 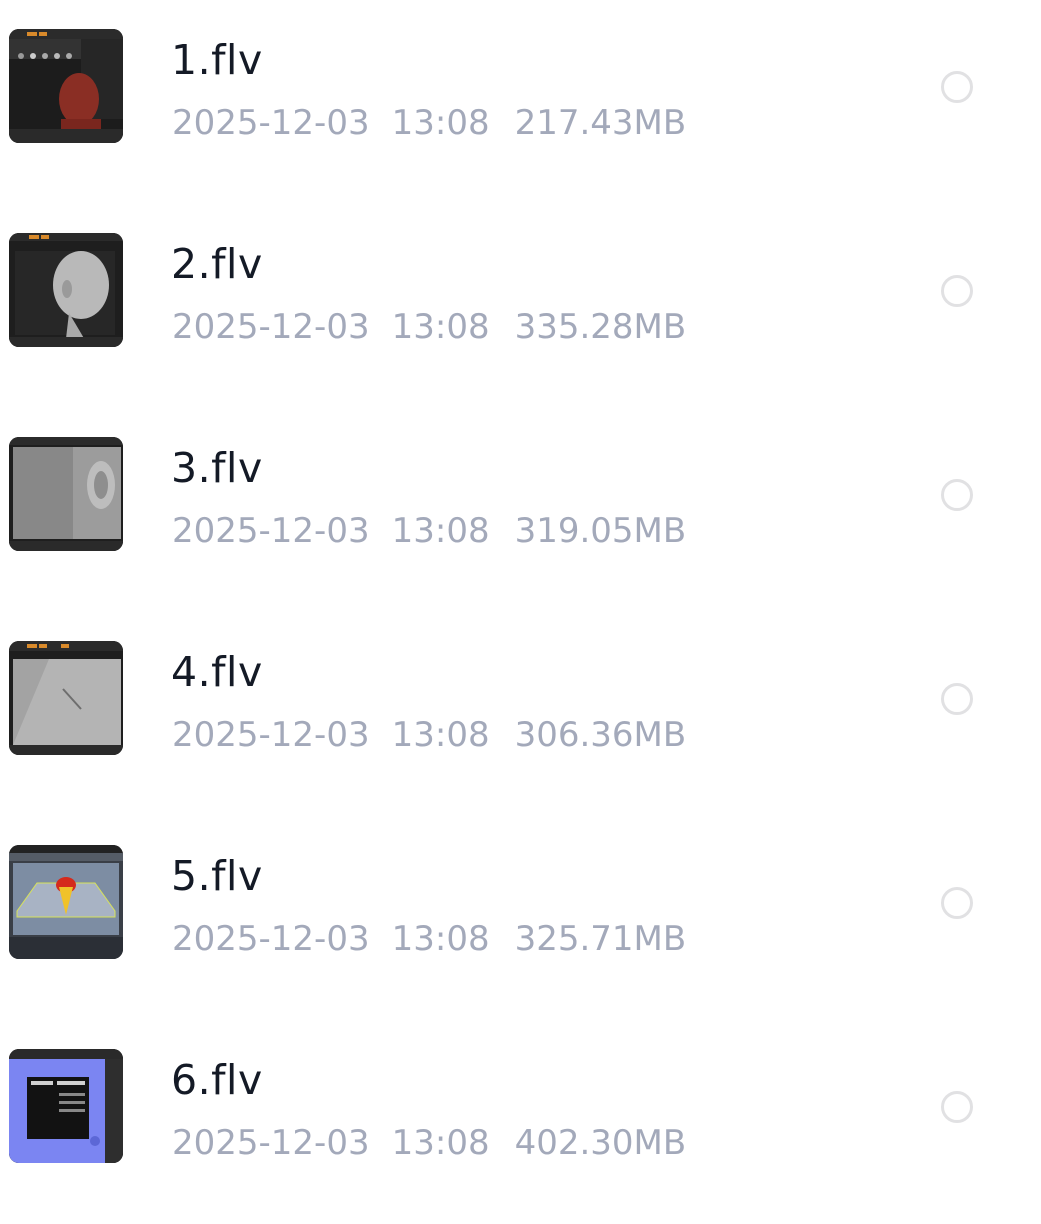 I want to click on file-size: 217.43MB, so click(x=600, y=123).